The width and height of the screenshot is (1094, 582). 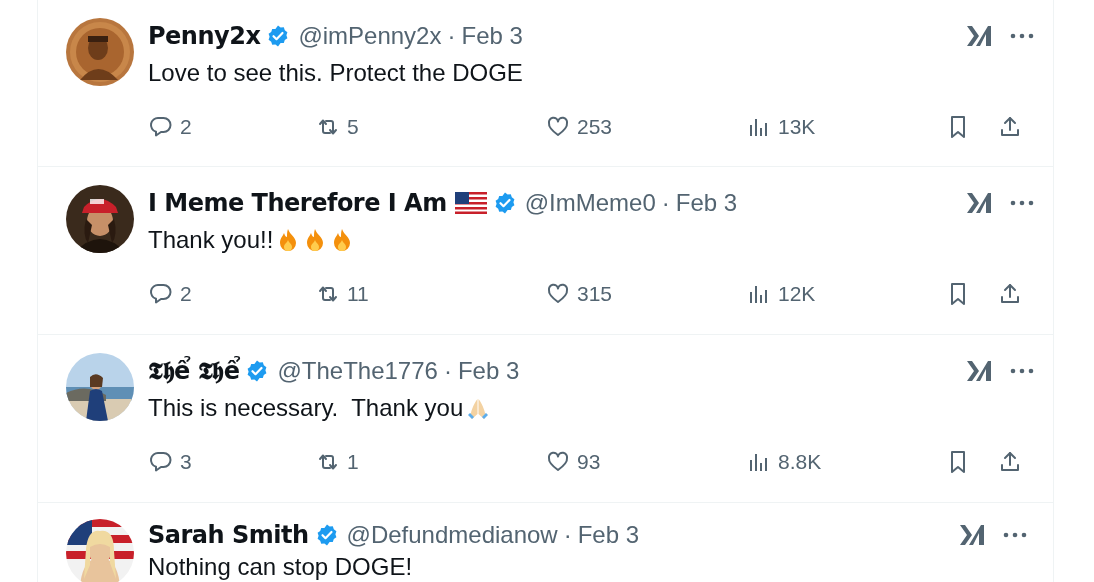 I want to click on praying-hands-icon, so click(x=478, y=408).